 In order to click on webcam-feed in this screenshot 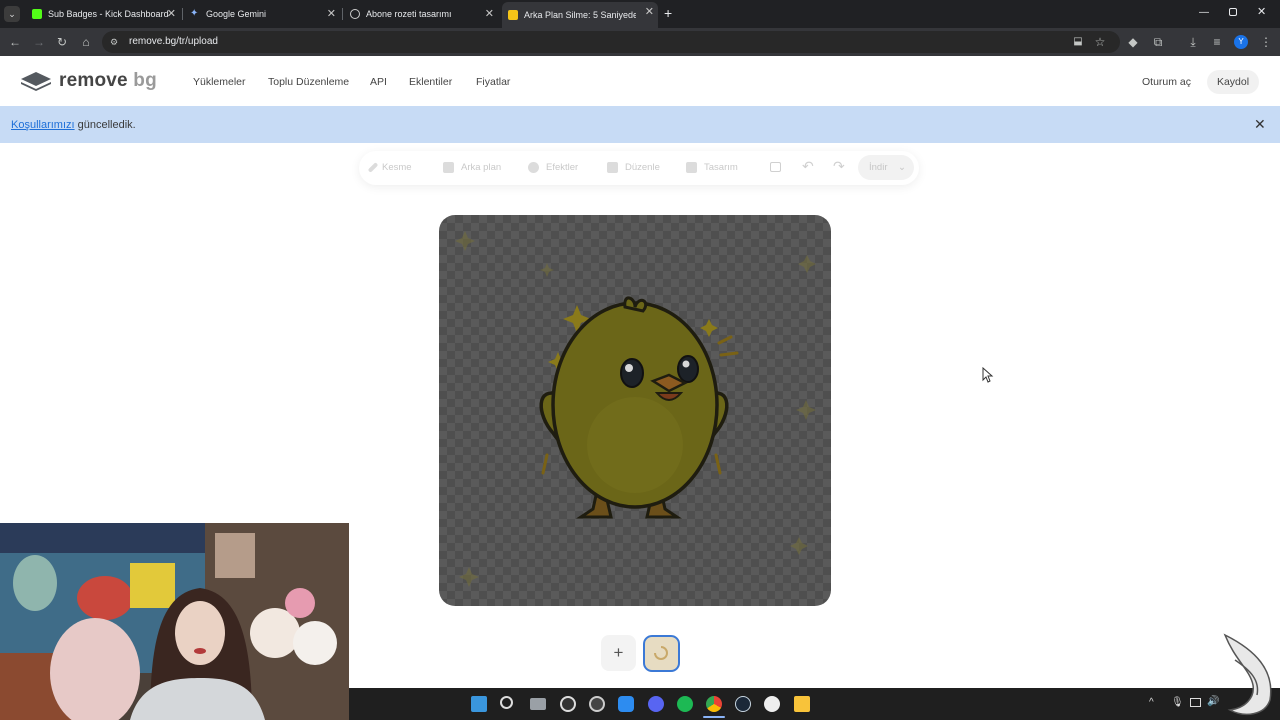, I will do `click(174, 621)`.